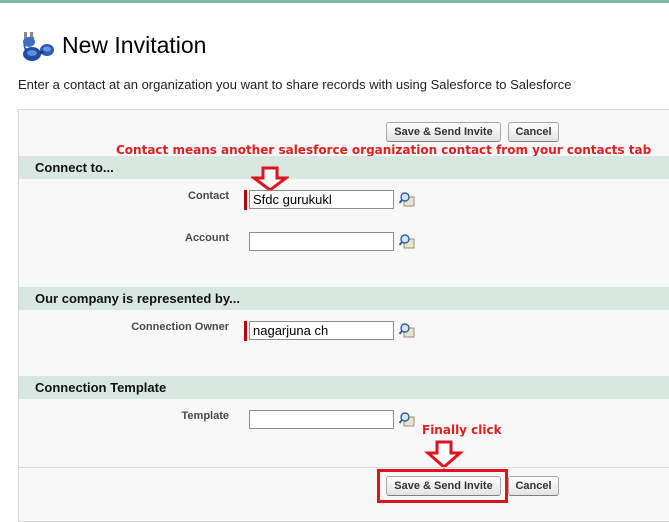 The image size is (669, 522). Describe the element at coordinates (344, 467) in the screenshot. I see `footer-divider` at that location.